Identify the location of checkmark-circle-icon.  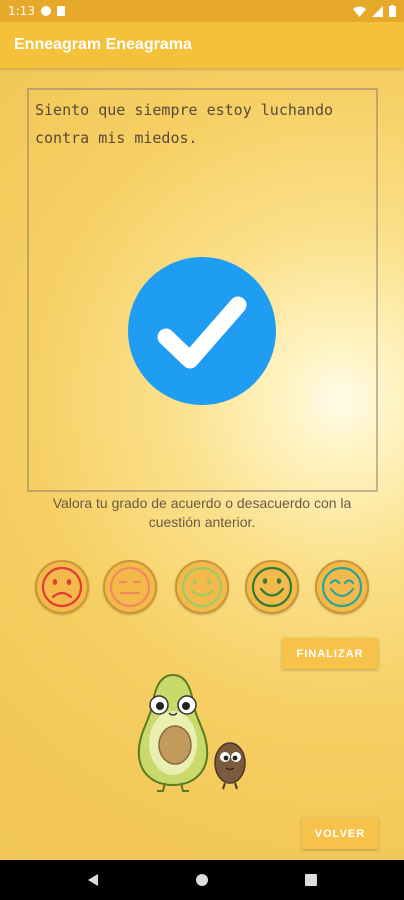
(202, 331).